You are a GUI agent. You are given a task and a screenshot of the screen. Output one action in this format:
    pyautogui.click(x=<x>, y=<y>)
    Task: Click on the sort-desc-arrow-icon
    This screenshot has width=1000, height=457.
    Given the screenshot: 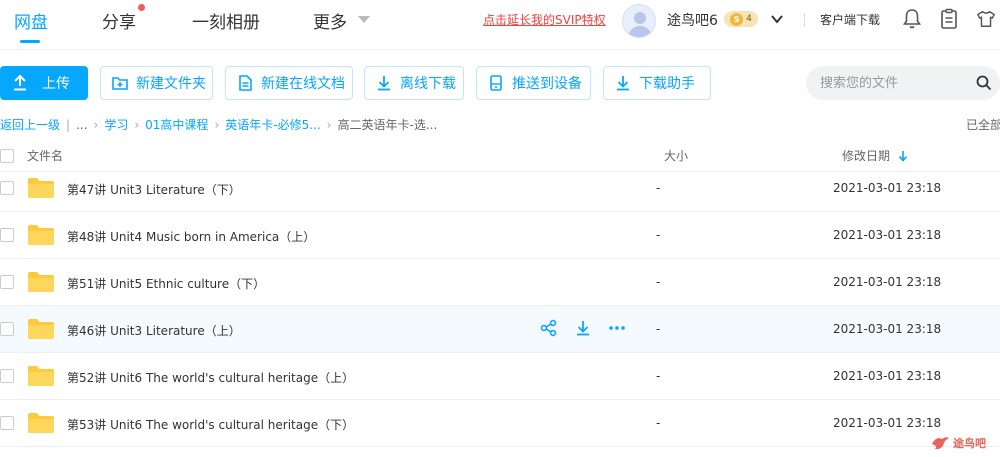 What is the action you would take?
    pyautogui.click(x=903, y=156)
    